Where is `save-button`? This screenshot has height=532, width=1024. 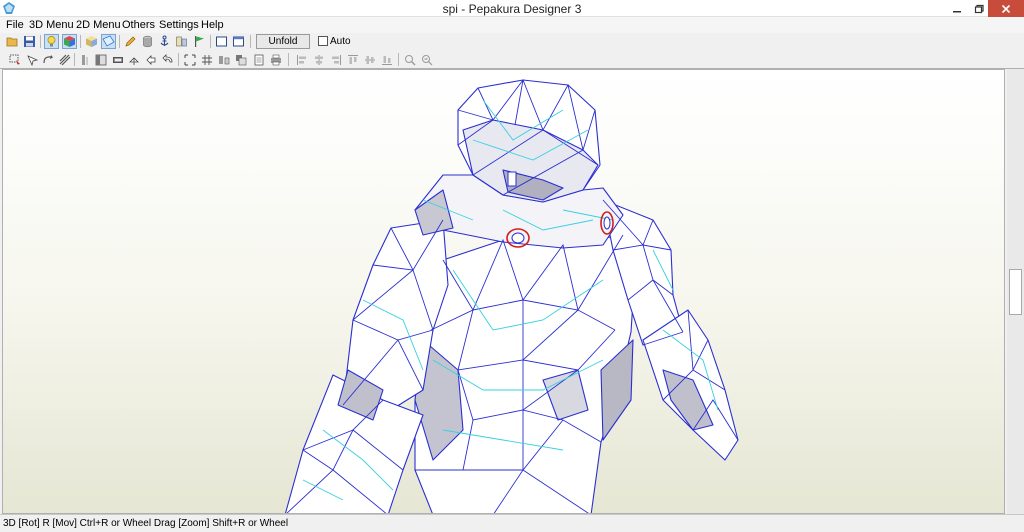 save-button is located at coordinates (29, 41).